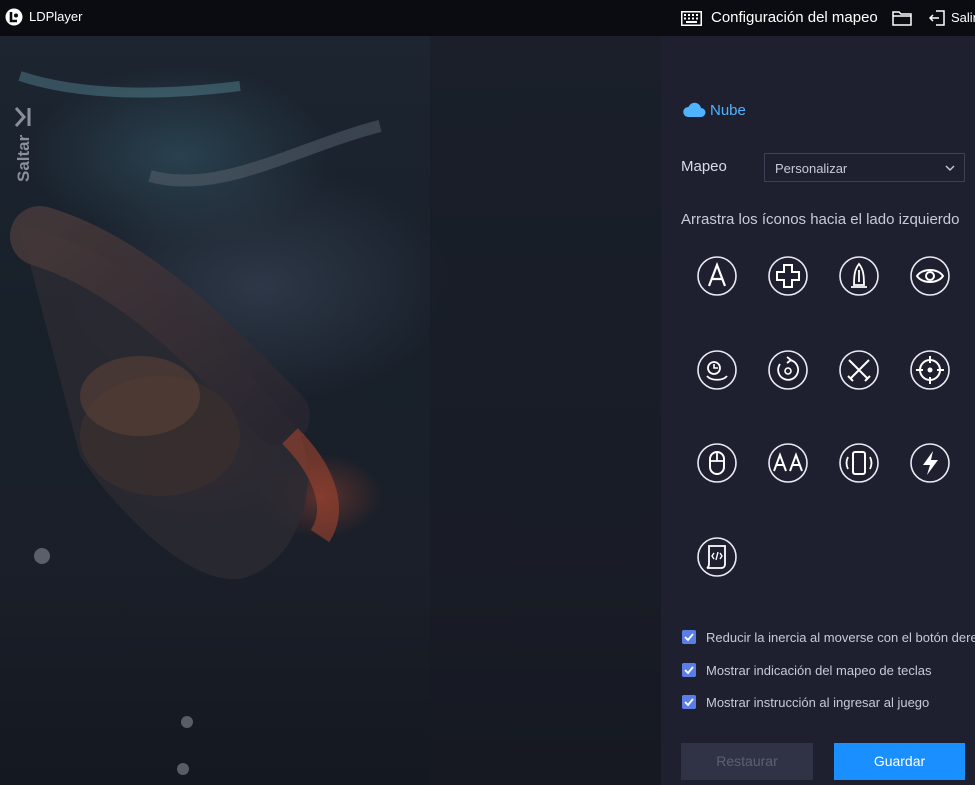 Image resolution: width=975 pixels, height=785 pixels. I want to click on restore-button: Restaurar, so click(747, 761).